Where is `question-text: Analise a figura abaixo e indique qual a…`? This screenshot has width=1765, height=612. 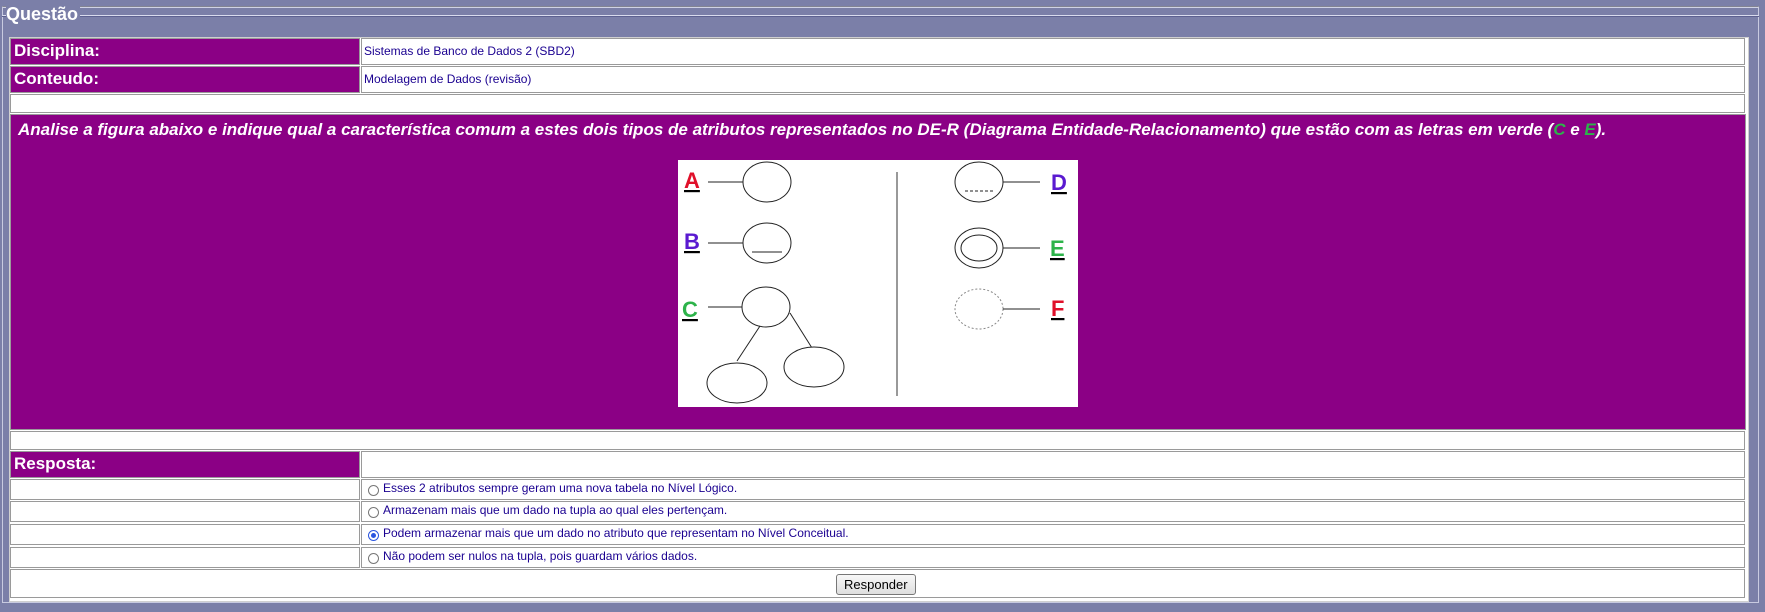 question-text: Analise a figura abaixo e indique qual a… is located at coordinates (812, 129).